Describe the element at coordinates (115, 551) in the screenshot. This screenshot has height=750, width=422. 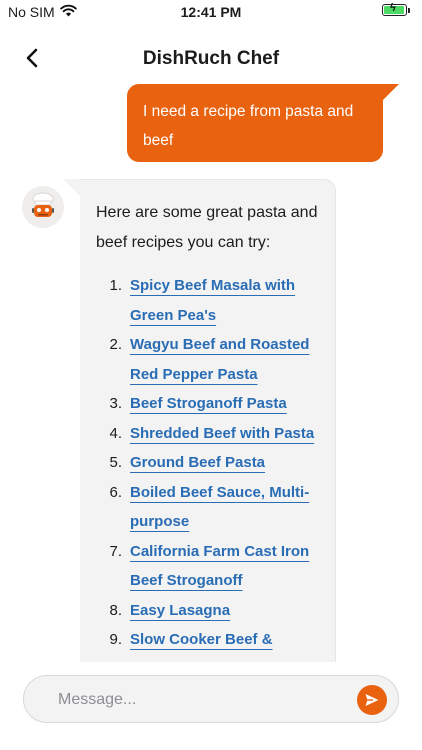
I see `recipe-number: 7.` at that location.